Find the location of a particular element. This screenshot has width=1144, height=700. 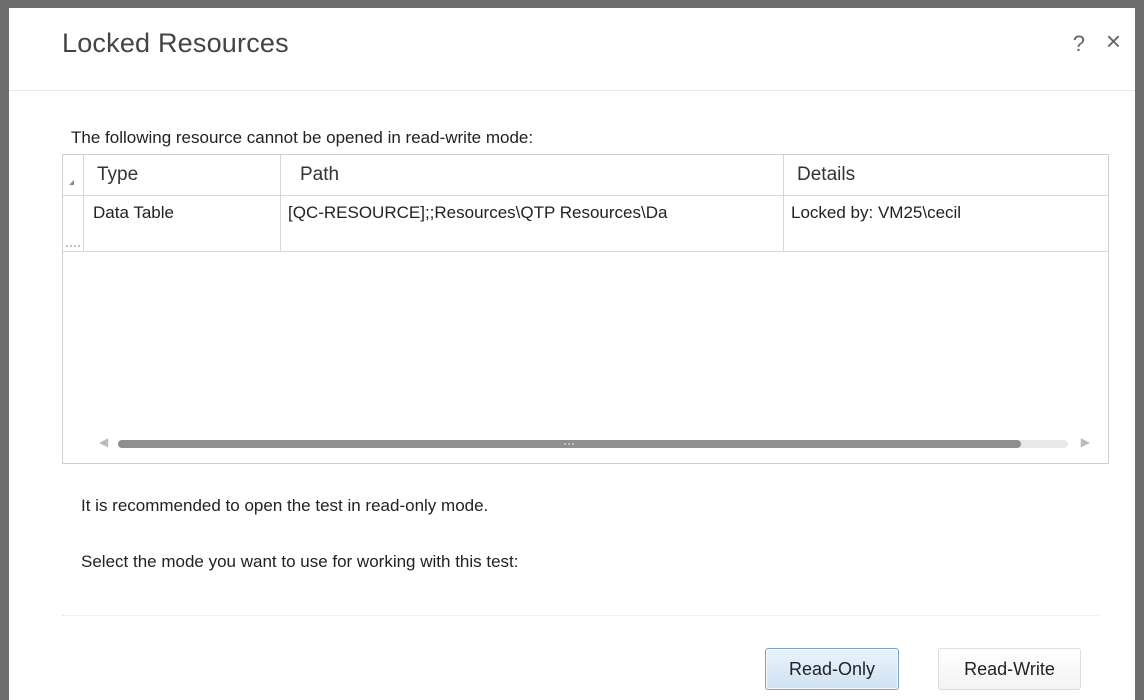

horizontal-scrollbar: ◀ ▶ is located at coordinates (585, 444).